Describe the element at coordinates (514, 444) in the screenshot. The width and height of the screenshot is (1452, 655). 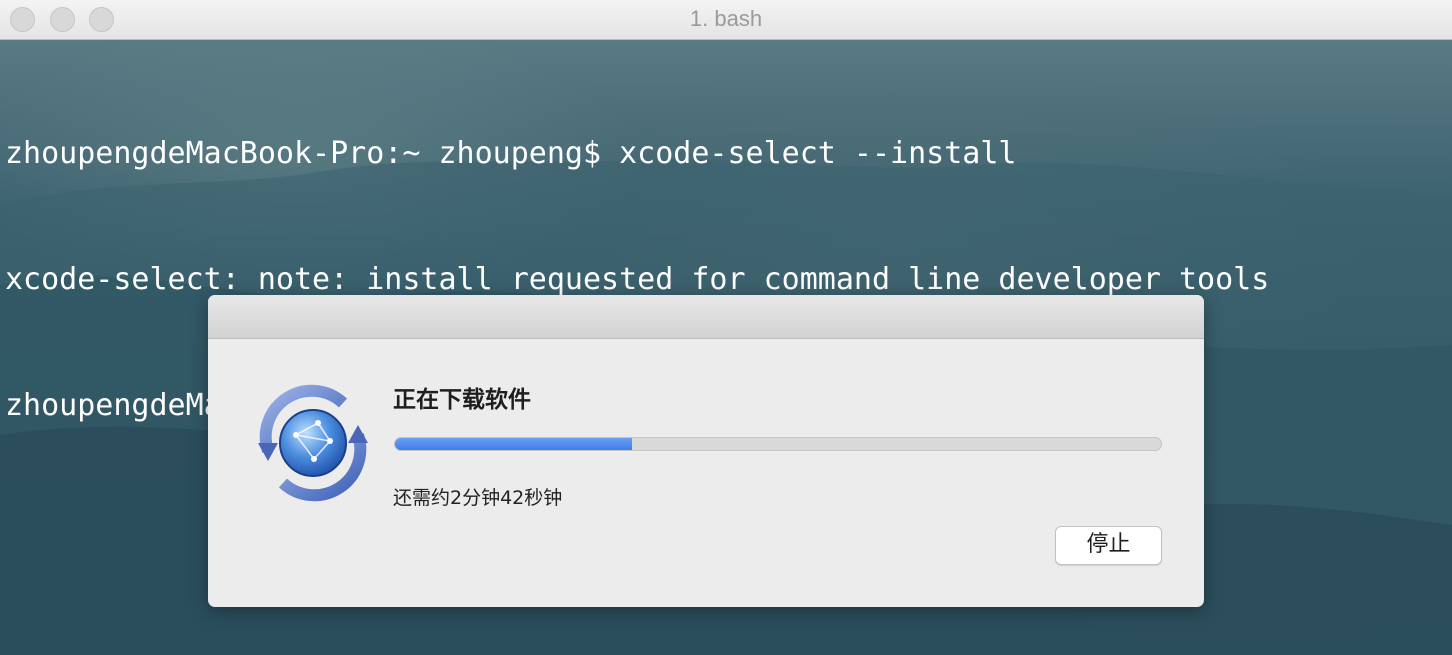
I see `progress-fill` at that location.